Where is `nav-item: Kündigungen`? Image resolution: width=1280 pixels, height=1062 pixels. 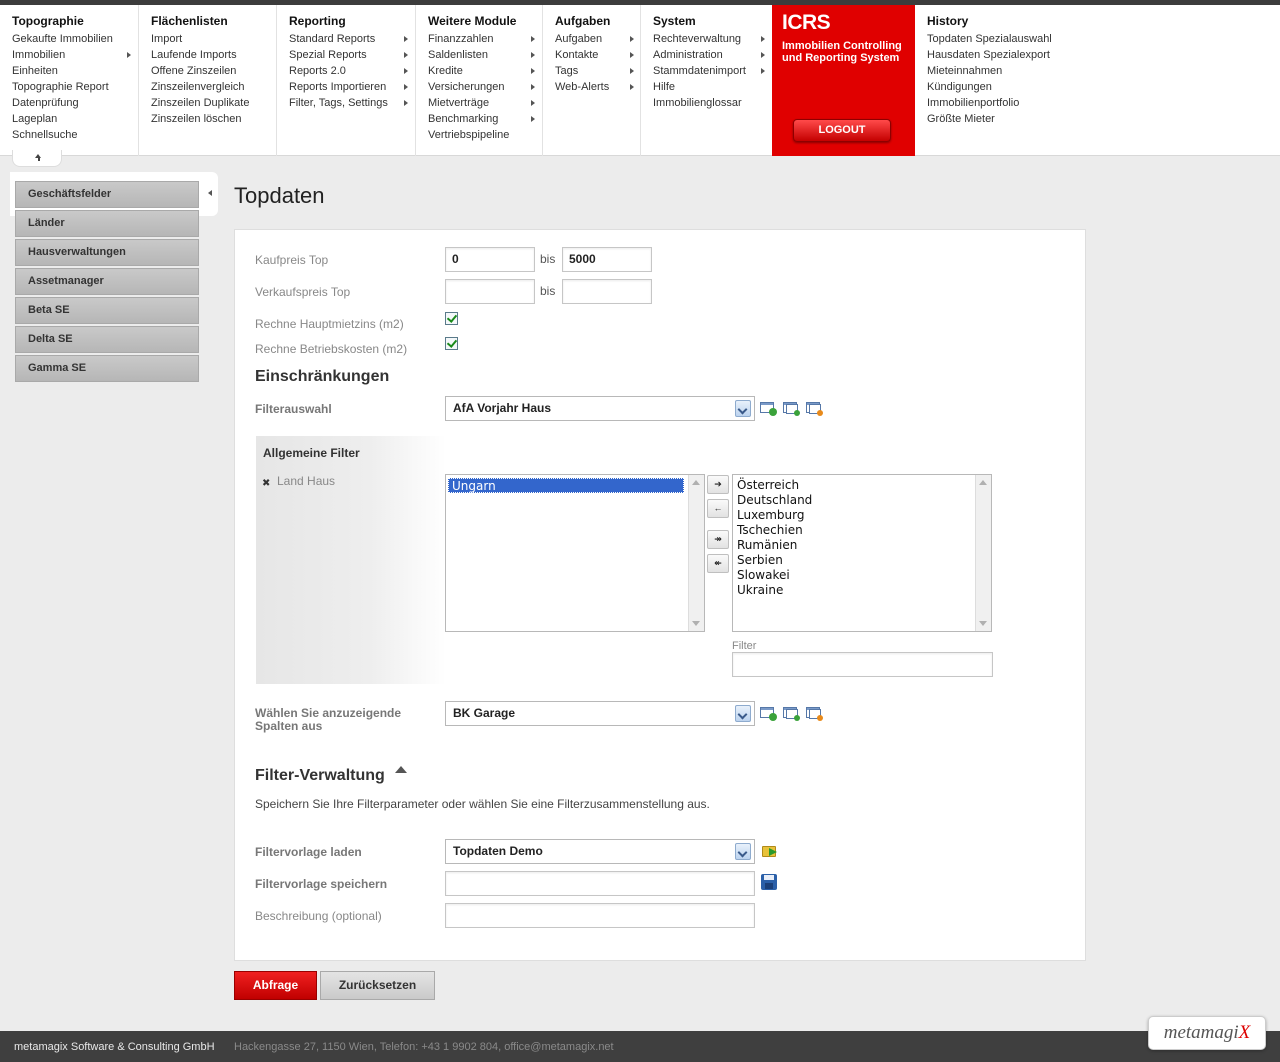
nav-item: Kündigungen is located at coordinates (1103, 87).